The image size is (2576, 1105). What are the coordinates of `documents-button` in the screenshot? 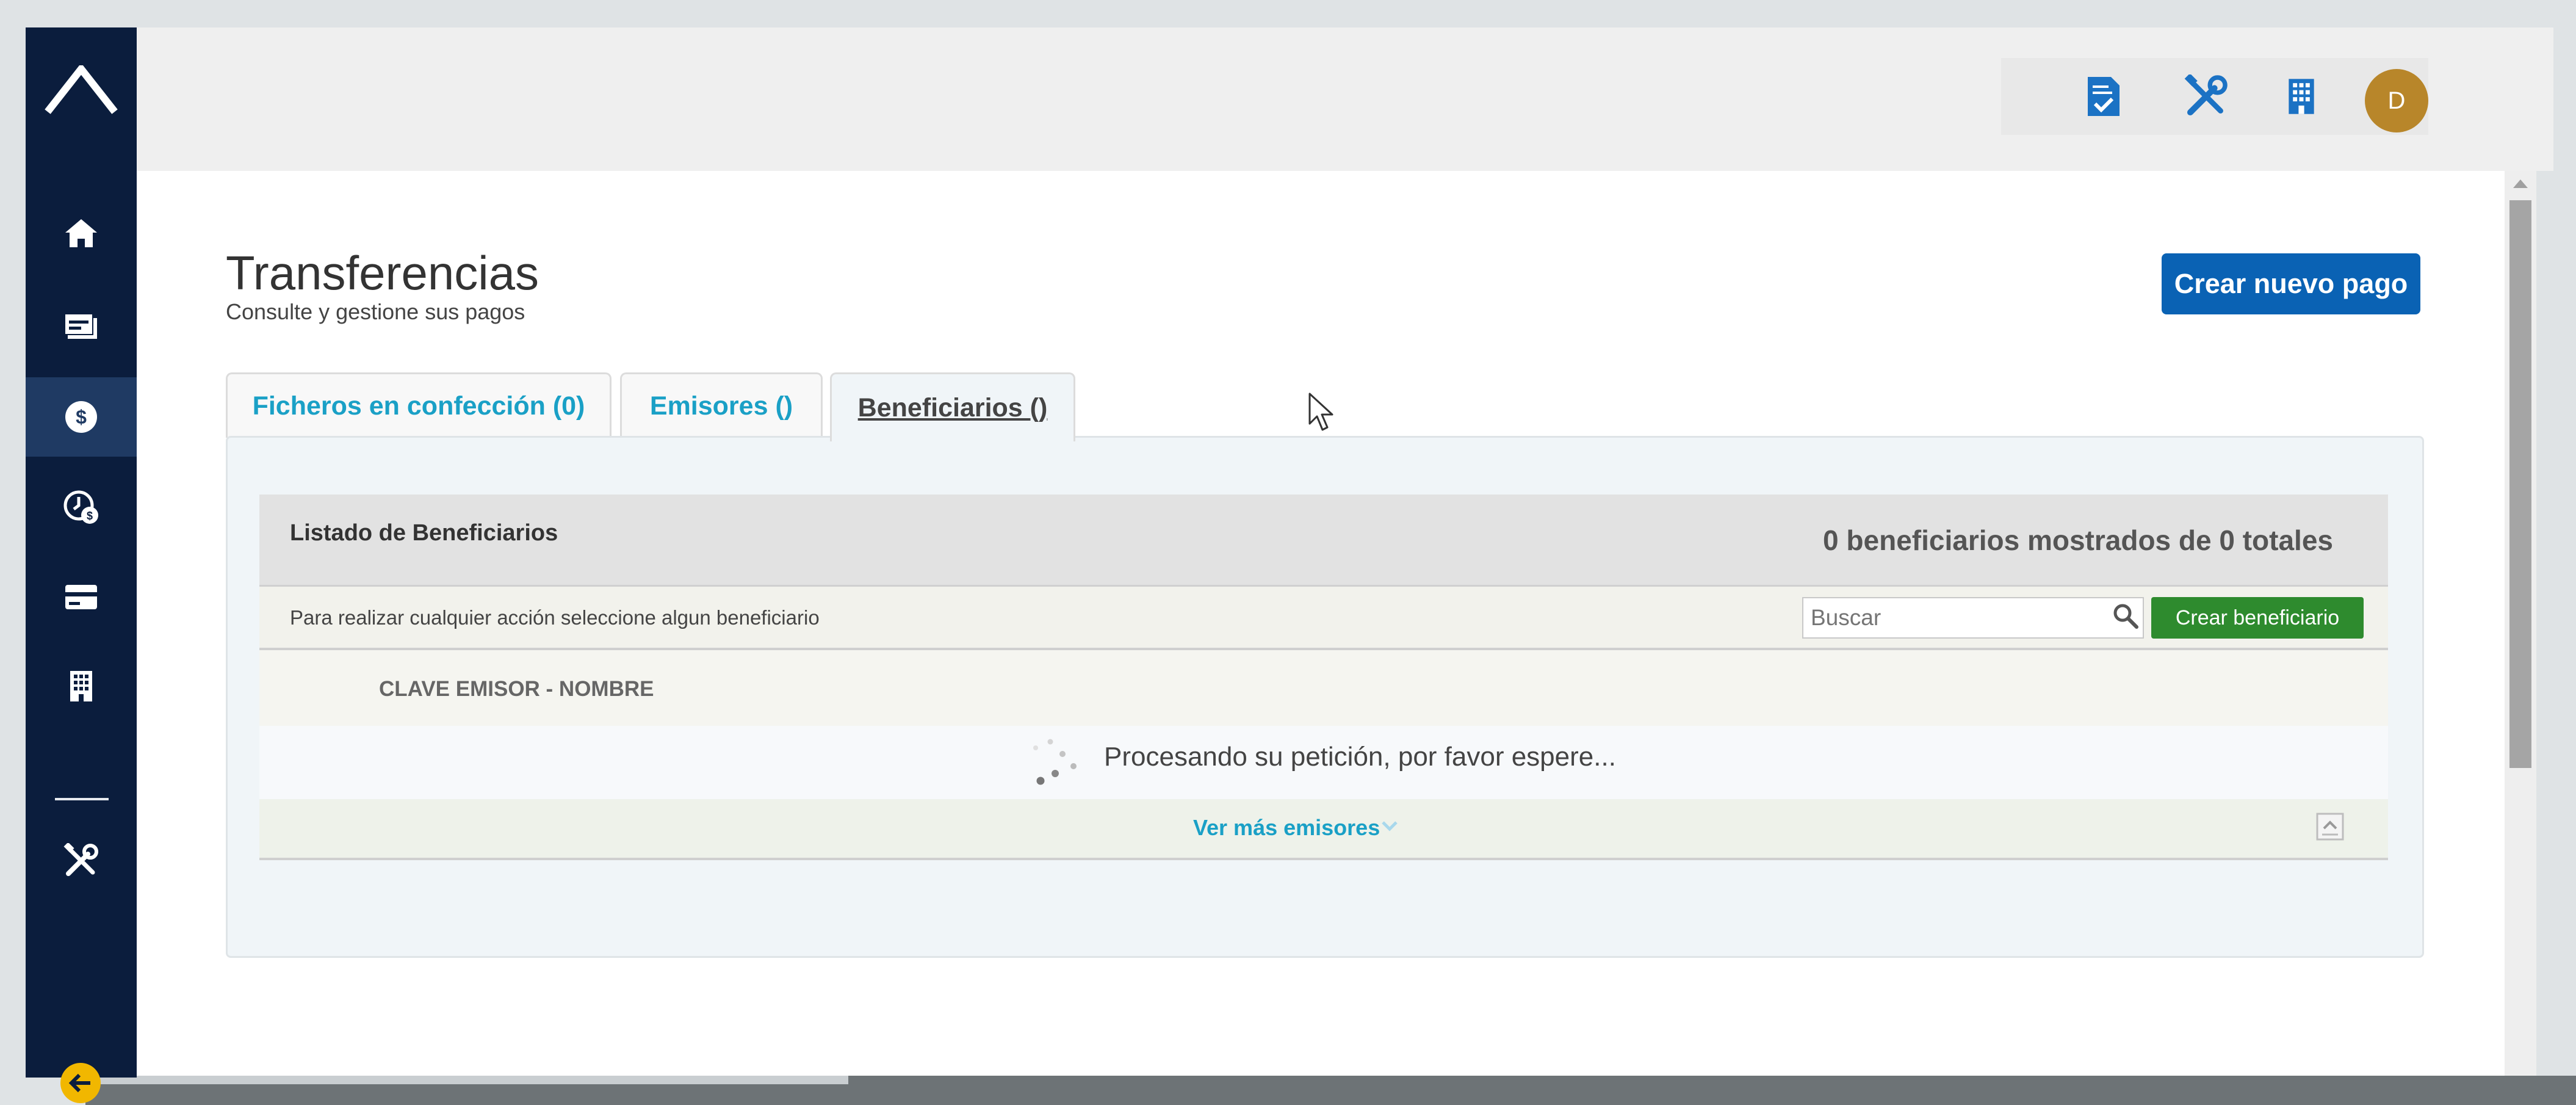 It's located at (2103, 96).